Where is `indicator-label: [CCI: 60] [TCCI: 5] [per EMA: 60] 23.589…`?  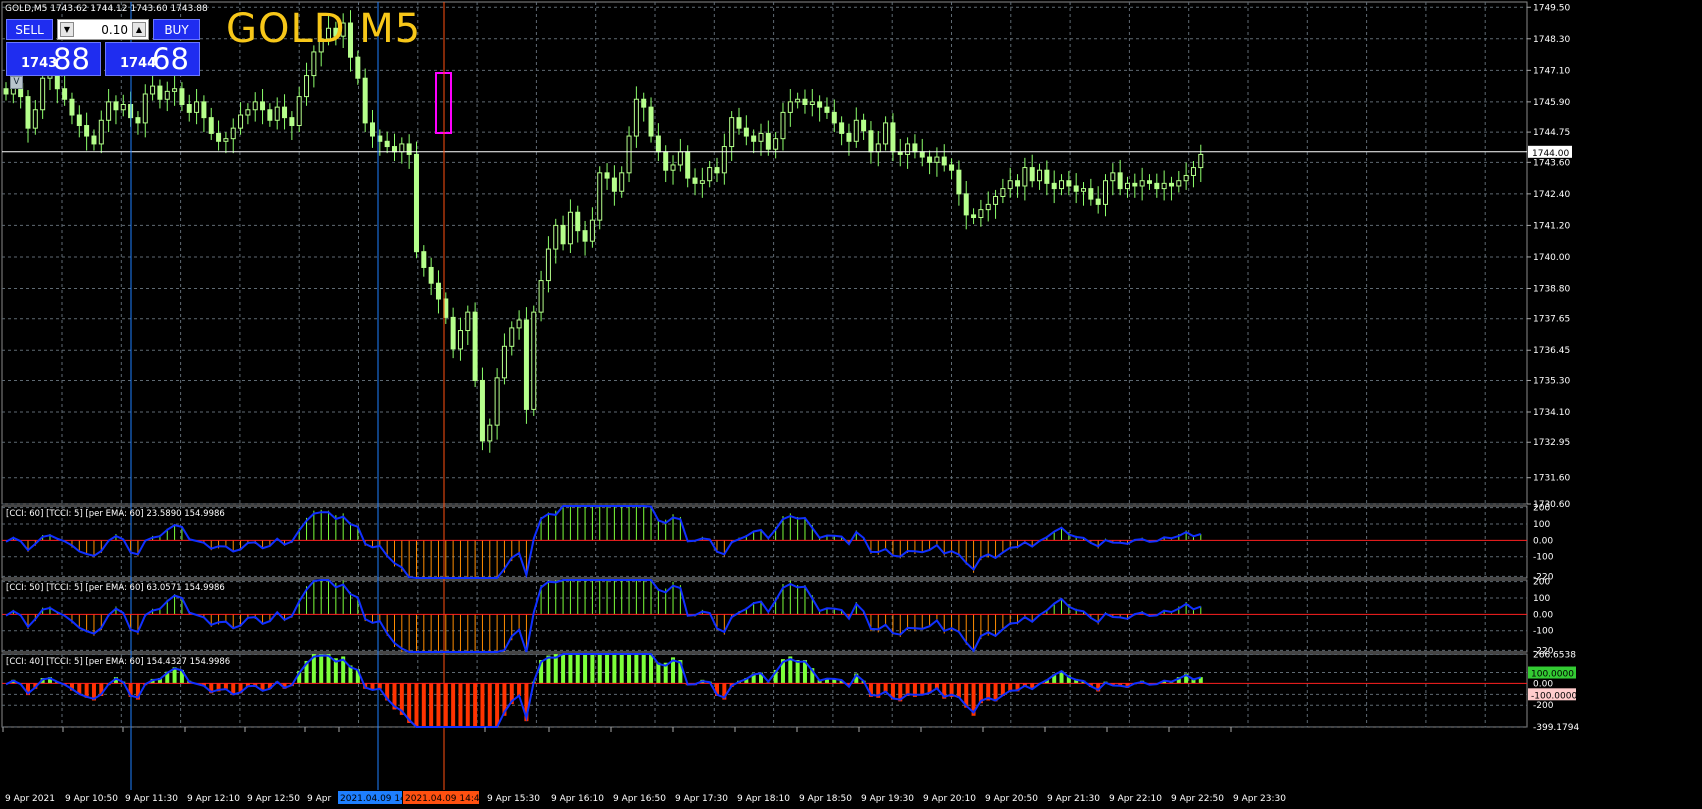 indicator-label: [CCI: 60] [TCCI: 5] [per EMA: 60] 23.589… is located at coordinates (115, 514).